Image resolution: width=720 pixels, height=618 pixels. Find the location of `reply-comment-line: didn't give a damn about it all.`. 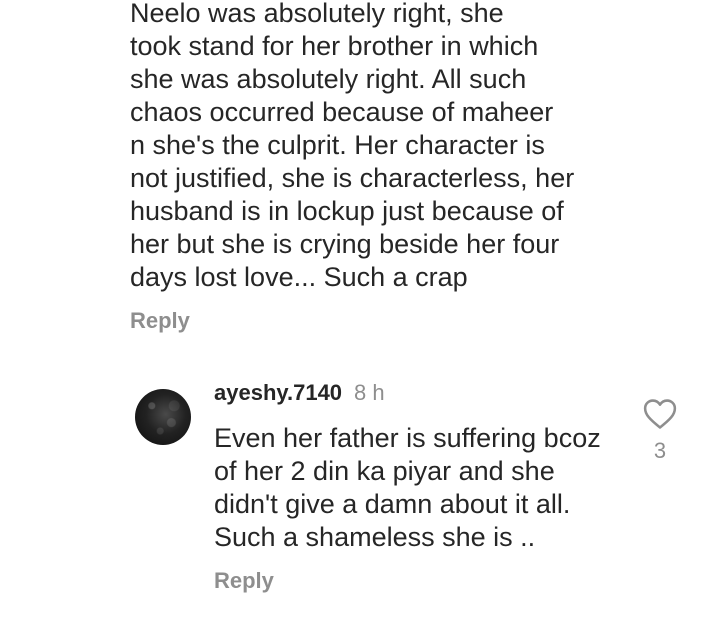

reply-comment-line: didn't give a damn about it all. is located at coordinates (392, 504).